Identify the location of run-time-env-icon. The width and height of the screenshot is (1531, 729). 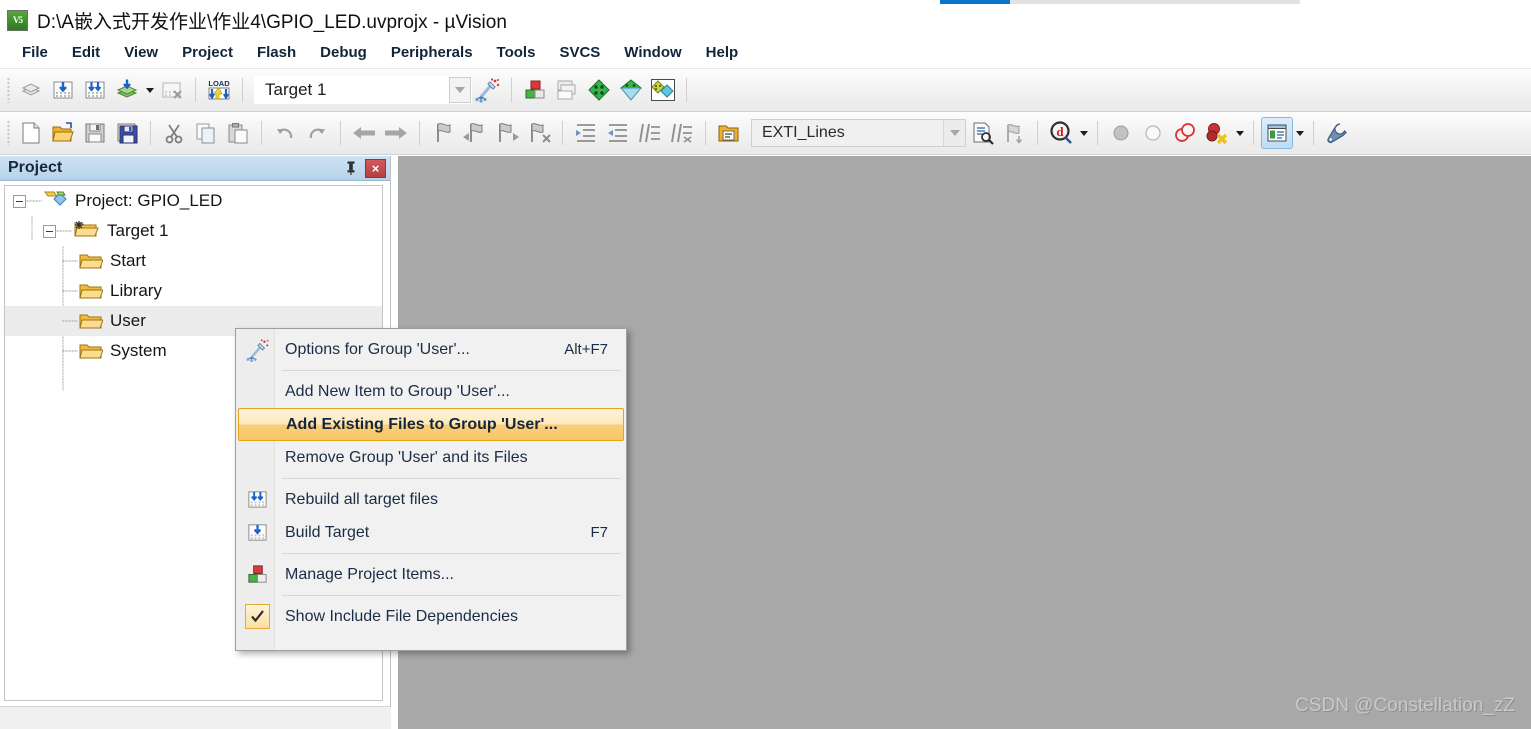
(631, 90).